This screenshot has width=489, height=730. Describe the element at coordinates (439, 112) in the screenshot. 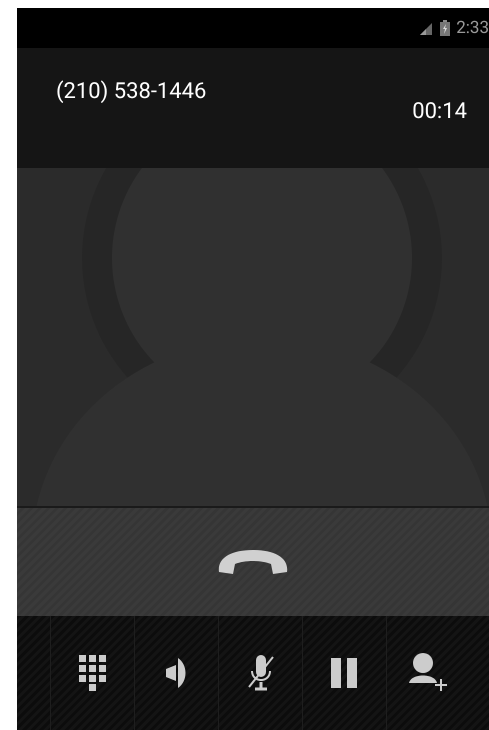

I see `call-duration: 00:14` at that location.